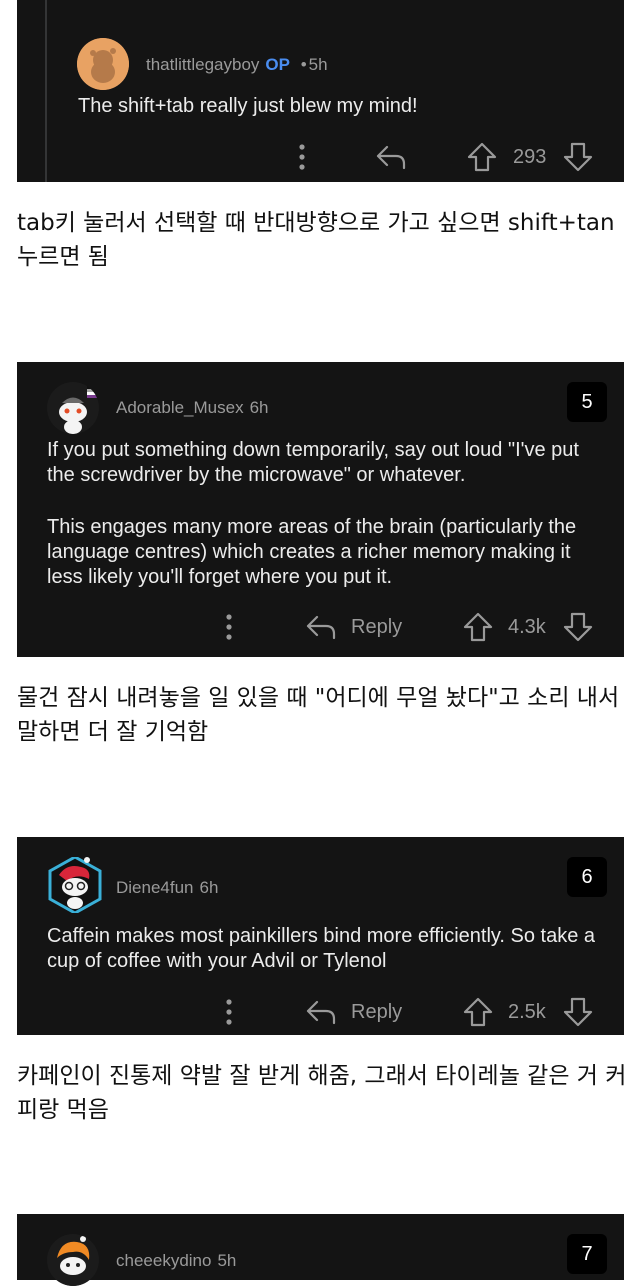 The image size is (640, 1286). What do you see at coordinates (587, 1254) in the screenshot?
I see `rank-badge: 7` at bounding box center [587, 1254].